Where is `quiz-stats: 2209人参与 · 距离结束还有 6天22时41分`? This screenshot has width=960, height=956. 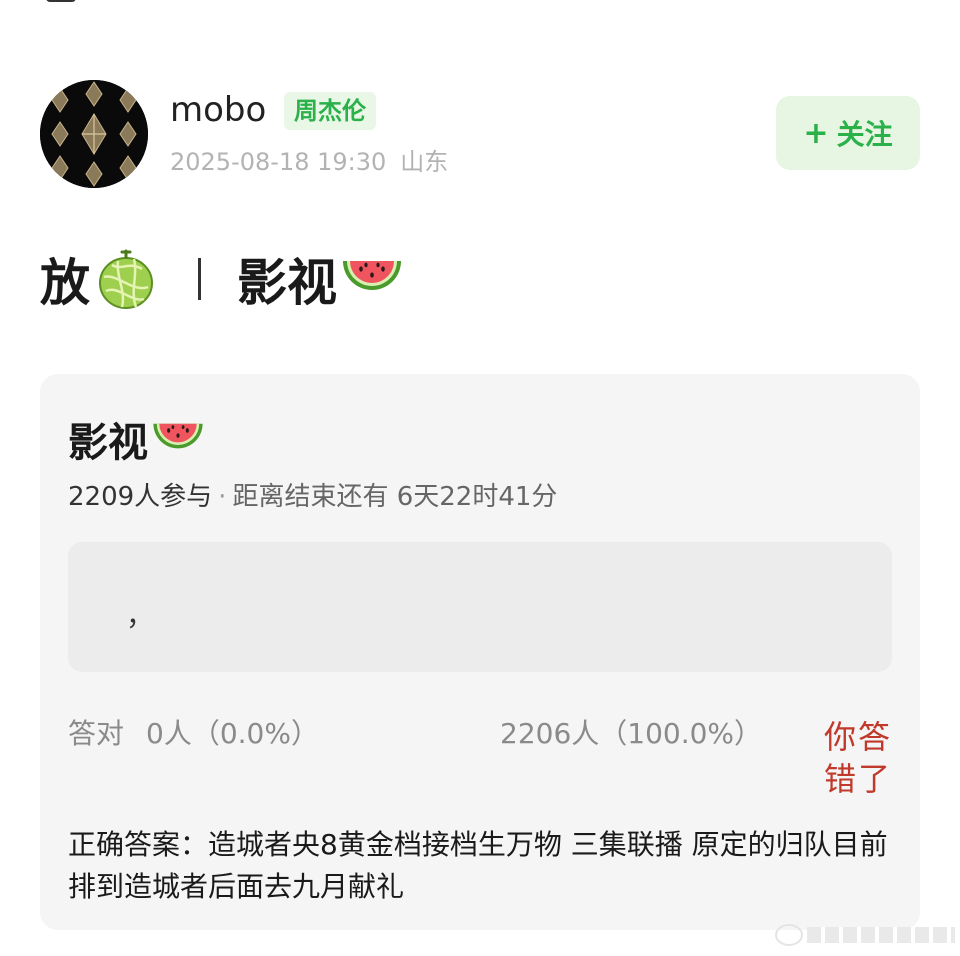
quiz-stats: 2209人参与 · 距离结束还有 6天22时41分 is located at coordinates (312, 497).